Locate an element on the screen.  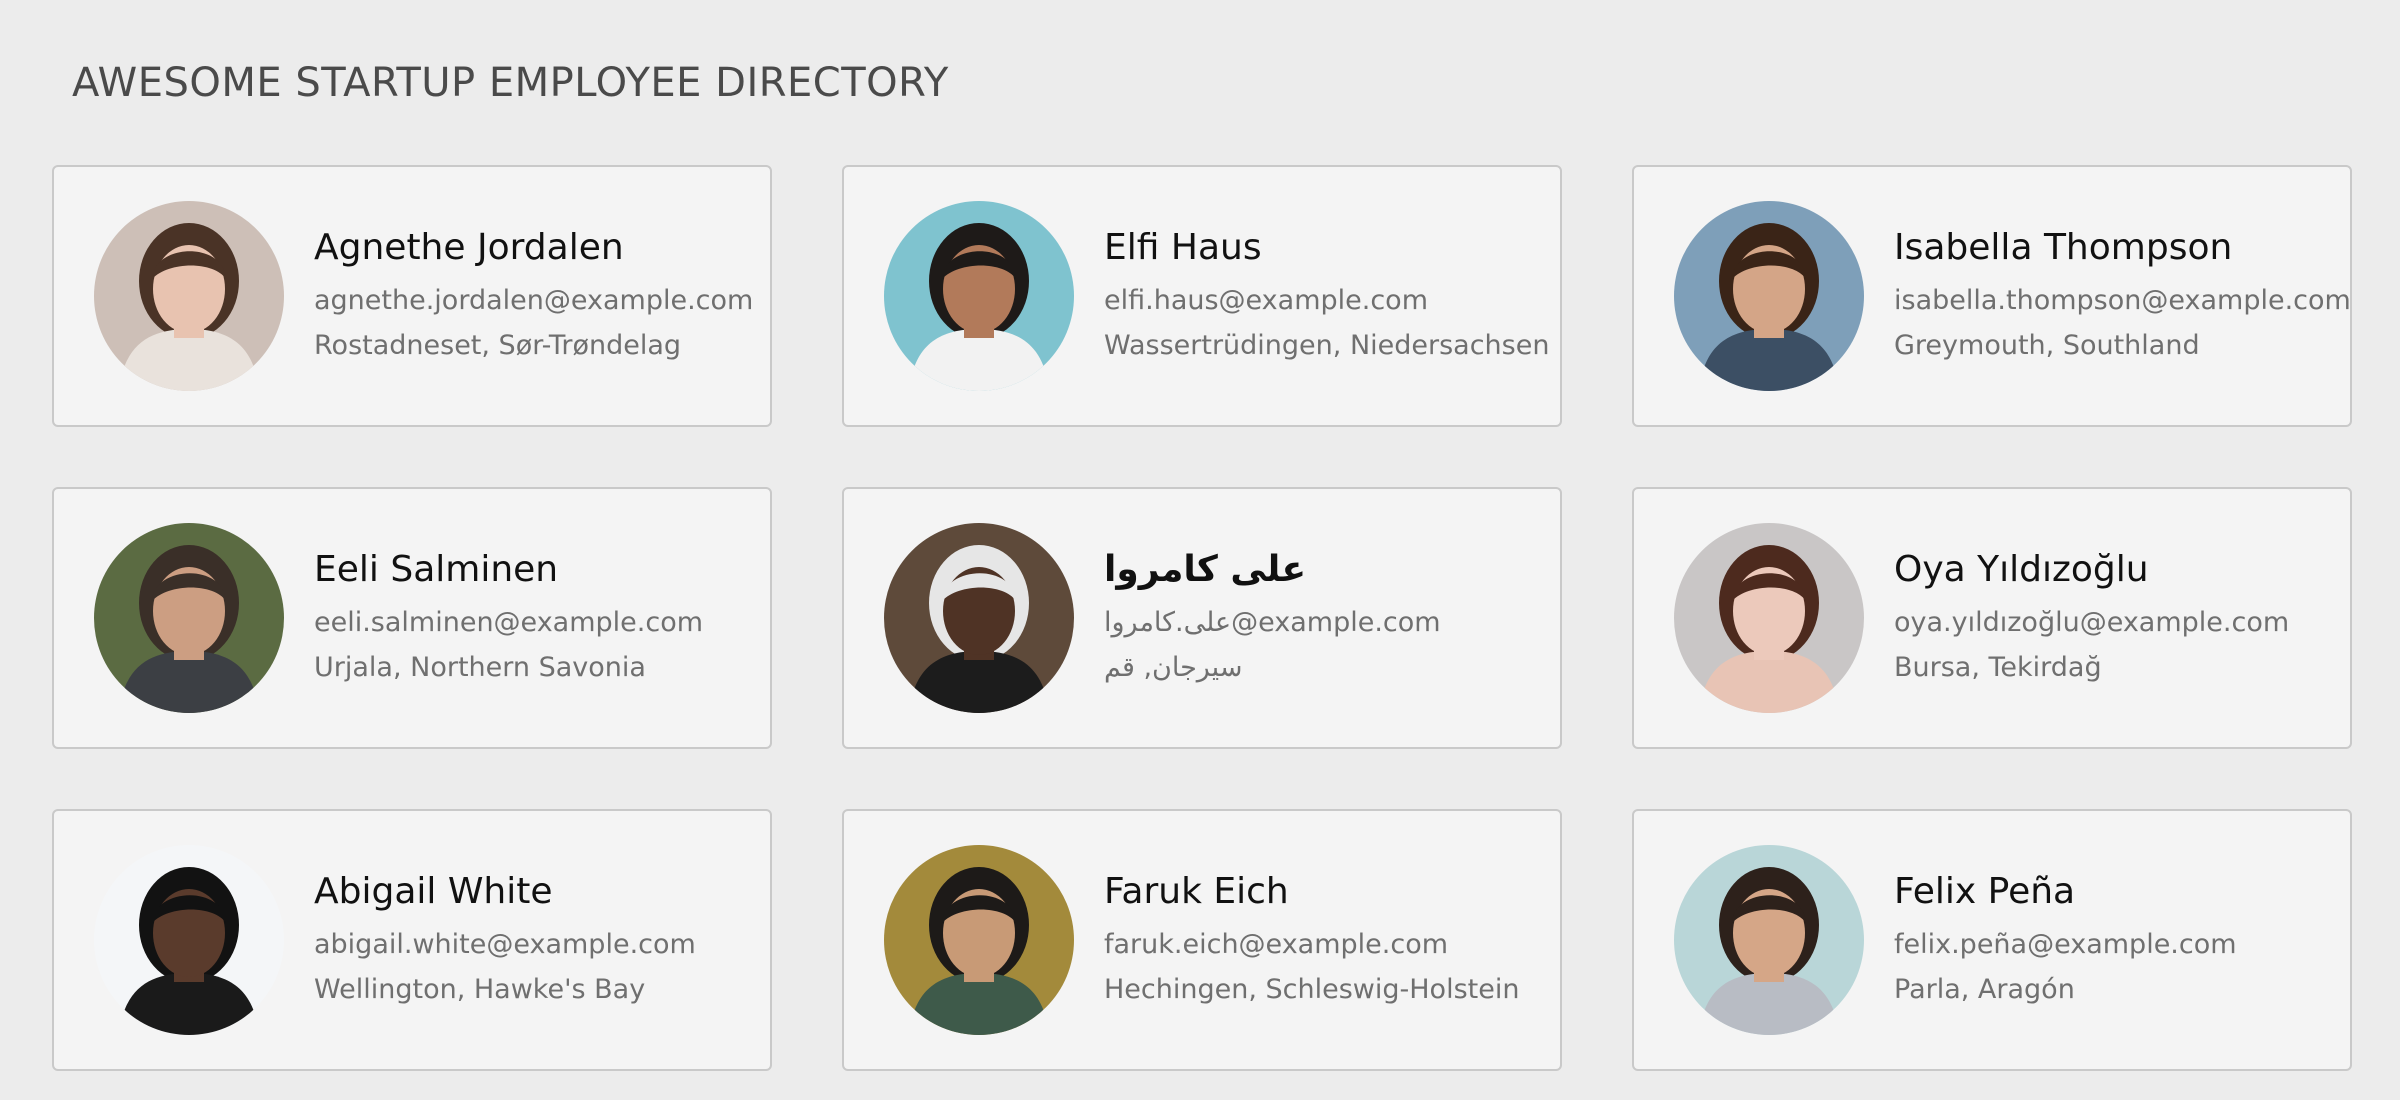
employee-email: agnethe.jordalen@example.com is located at coordinates (534, 300).